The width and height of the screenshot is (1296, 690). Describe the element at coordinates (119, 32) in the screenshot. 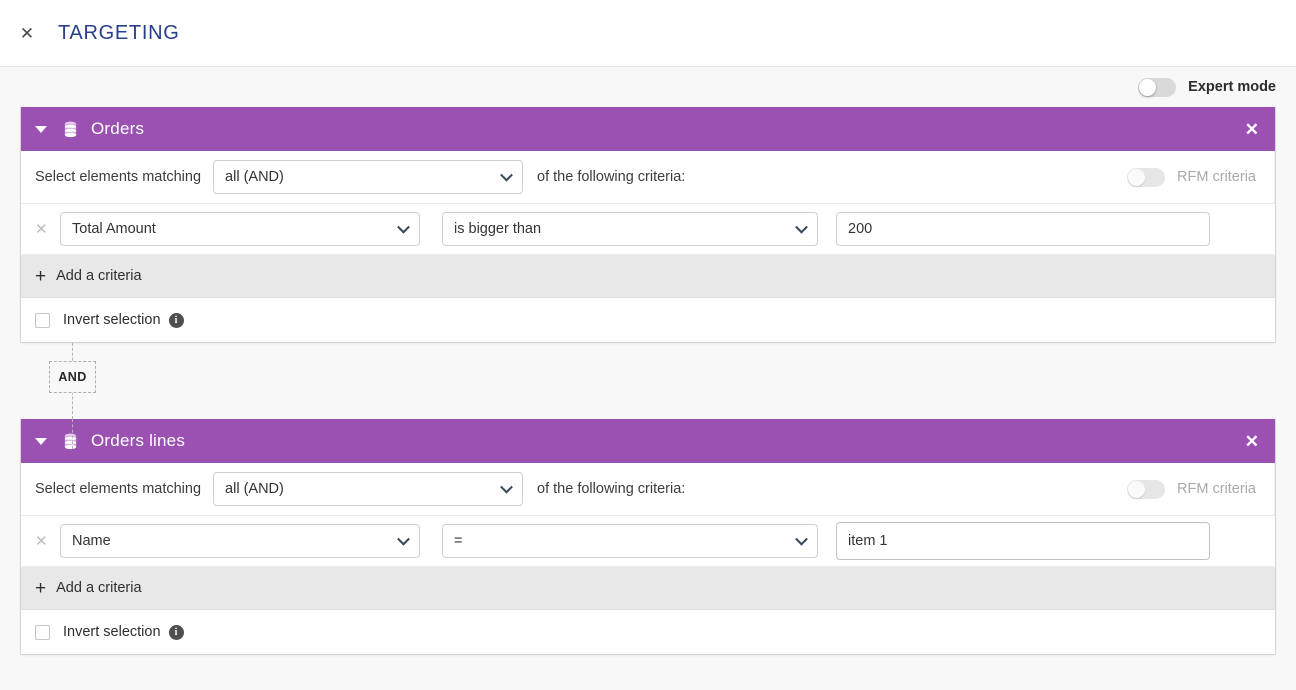

I see `page-title: TARGETING` at that location.